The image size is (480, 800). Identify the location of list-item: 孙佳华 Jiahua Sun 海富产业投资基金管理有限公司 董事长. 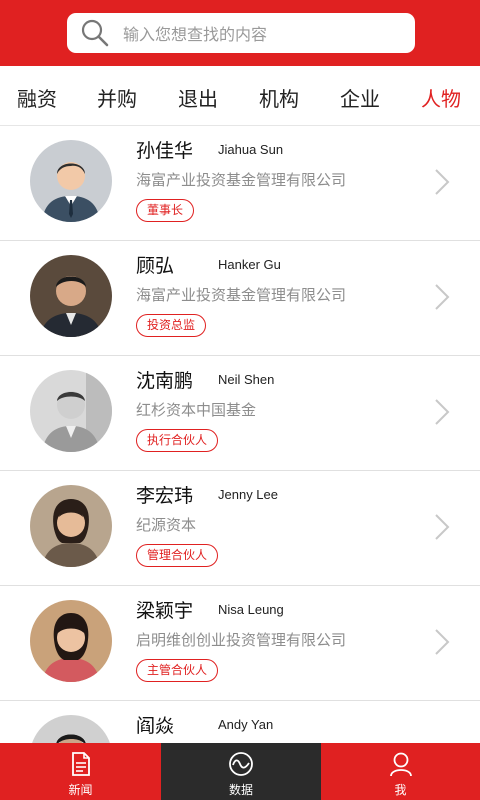
(240, 183).